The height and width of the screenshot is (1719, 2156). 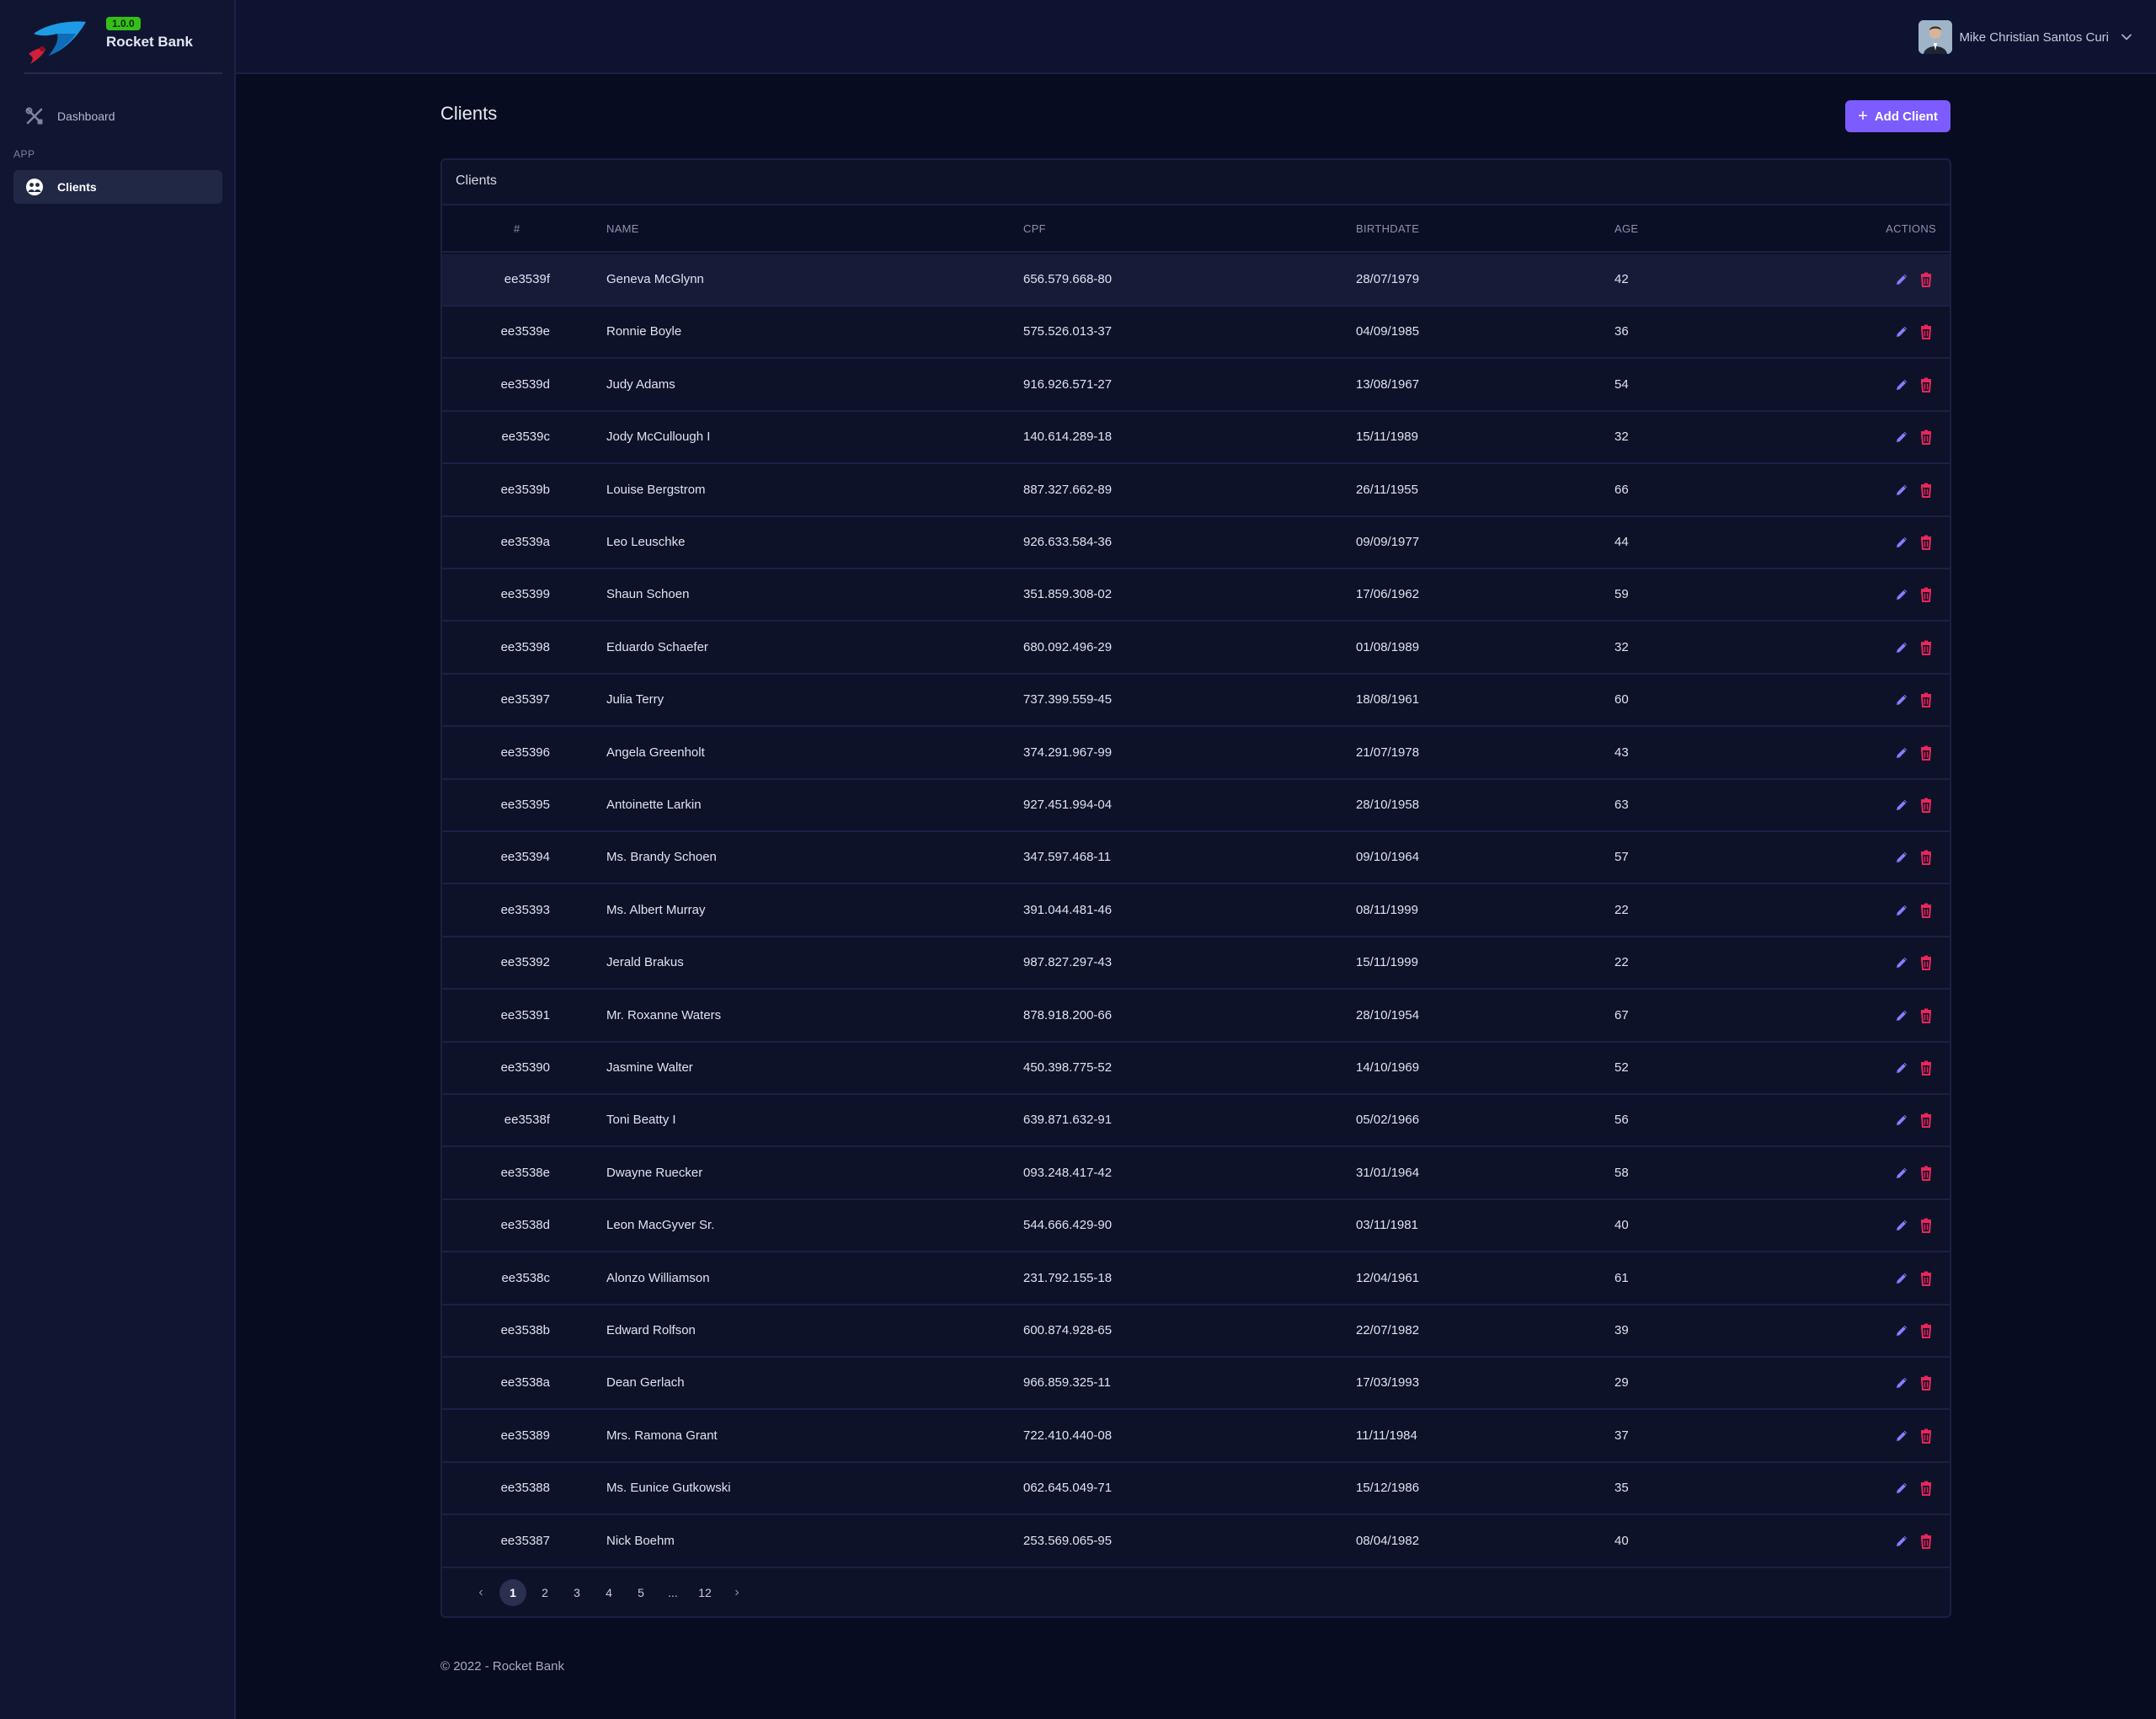 What do you see at coordinates (1388, 857) in the screenshot?
I see `client-birthdate: 09/10/1964` at bounding box center [1388, 857].